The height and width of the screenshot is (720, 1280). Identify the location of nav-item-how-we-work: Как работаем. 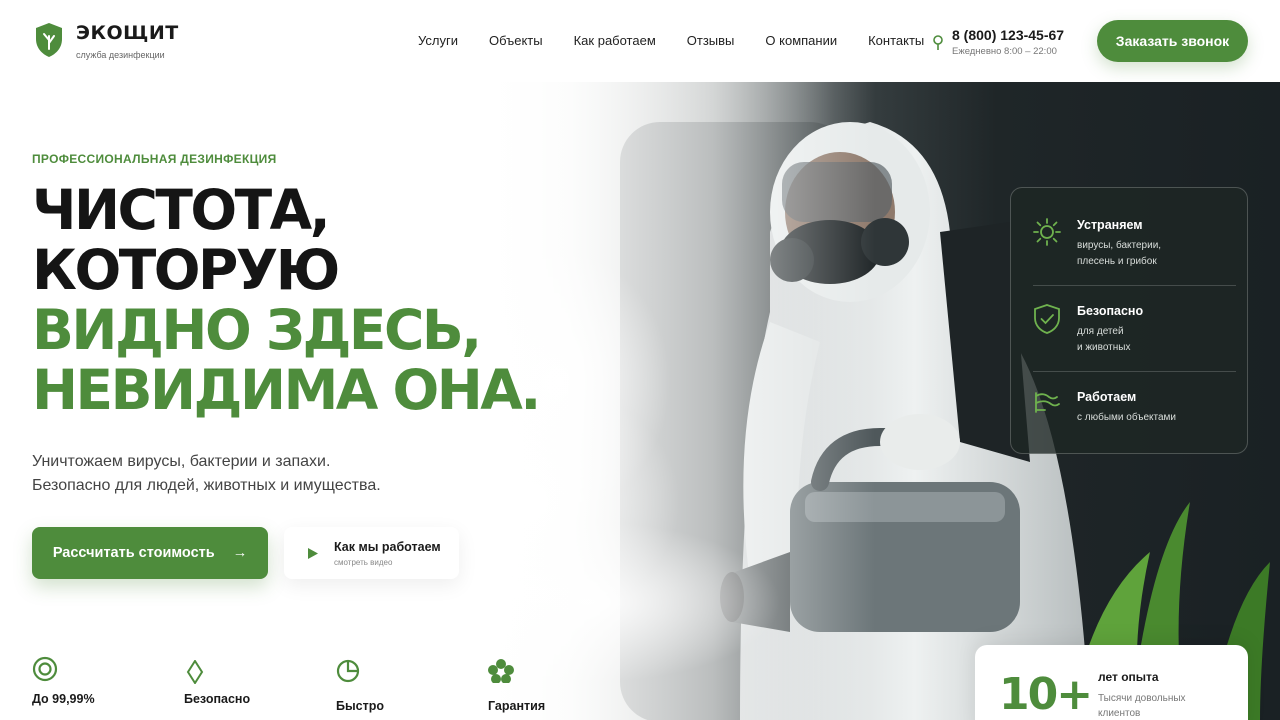
(615, 40).